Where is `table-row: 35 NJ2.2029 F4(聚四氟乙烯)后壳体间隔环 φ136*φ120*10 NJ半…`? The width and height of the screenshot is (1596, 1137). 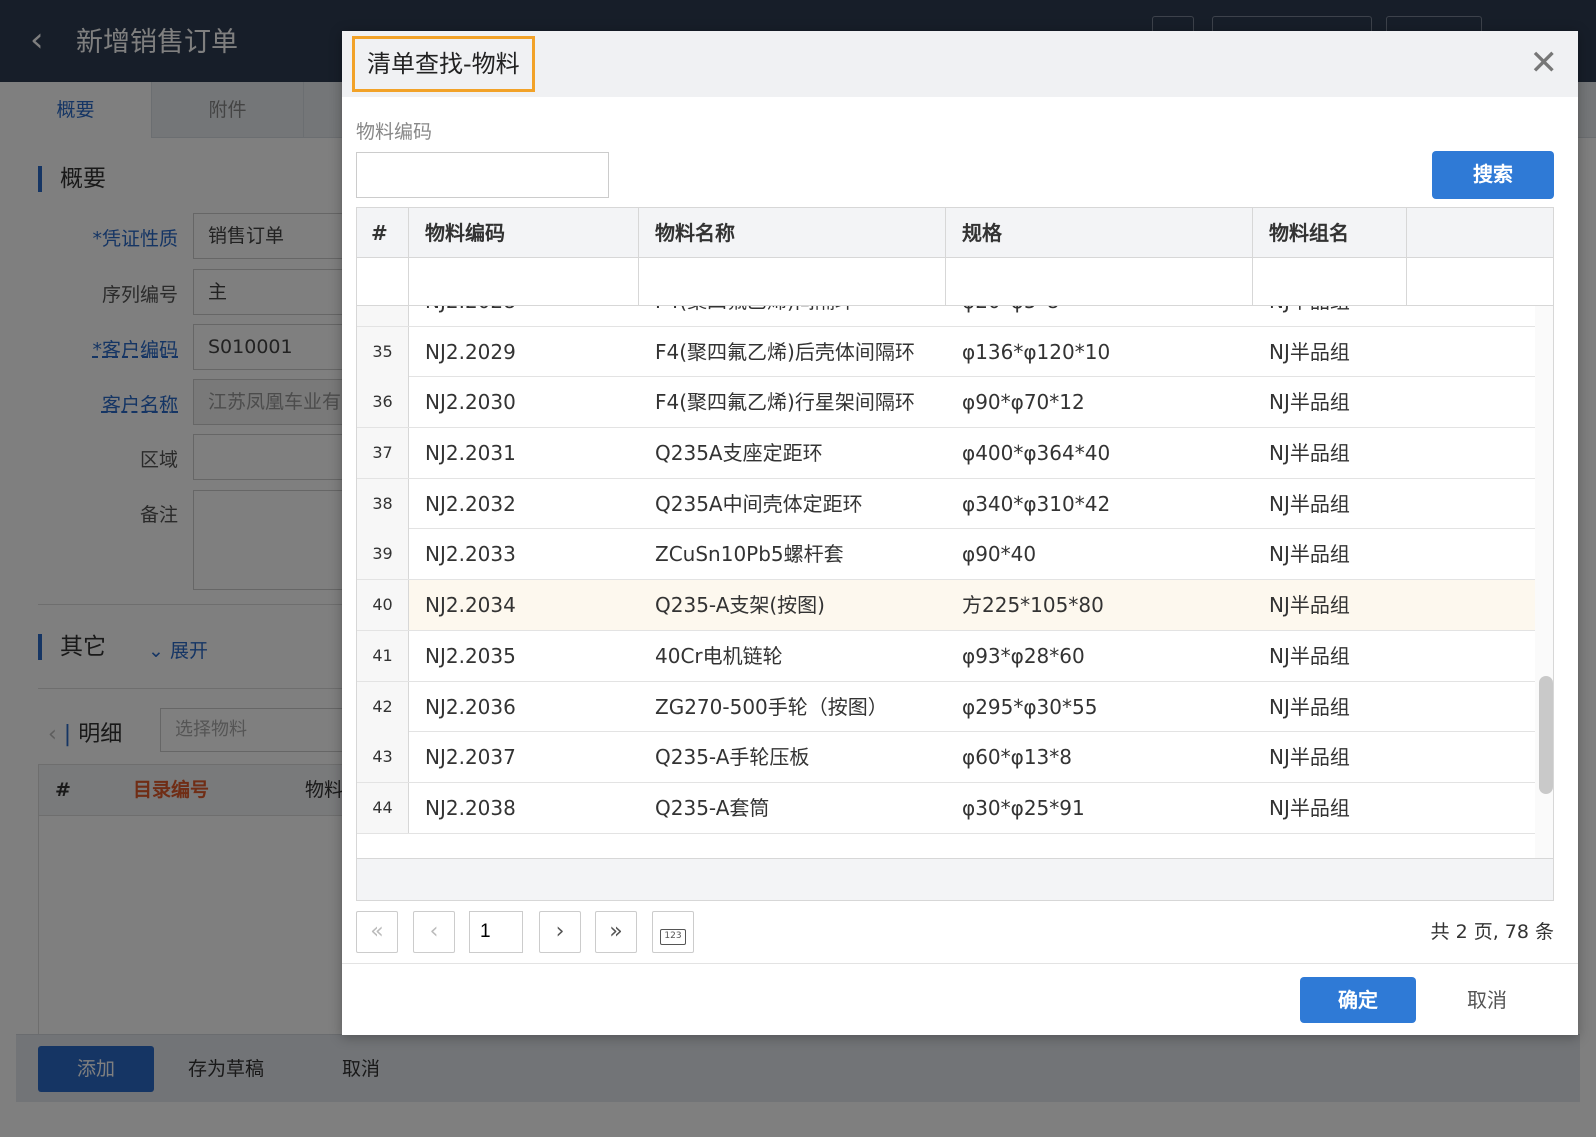 table-row: 35 NJ2.2029 F4(聚四氟乙烯)后壳体间隔环 φ136*φ120*10 NJ半… is located at coordinates (946, 352).